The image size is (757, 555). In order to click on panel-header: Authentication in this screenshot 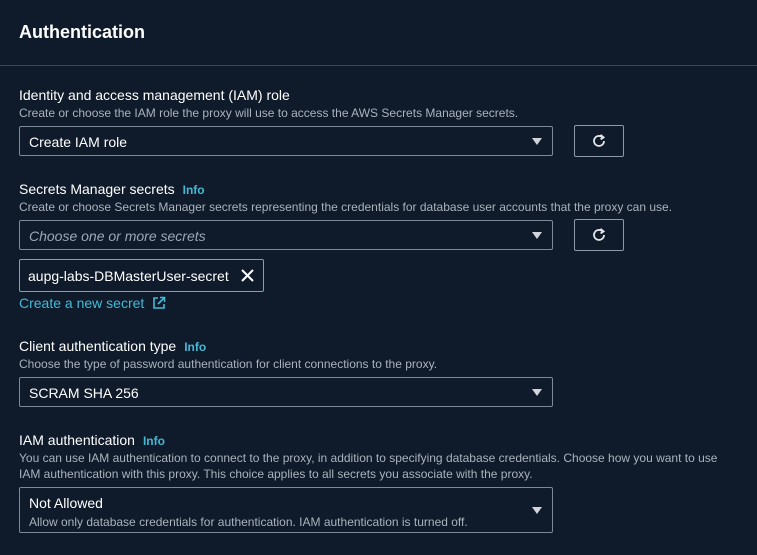, I will do `click(378, 33)`.